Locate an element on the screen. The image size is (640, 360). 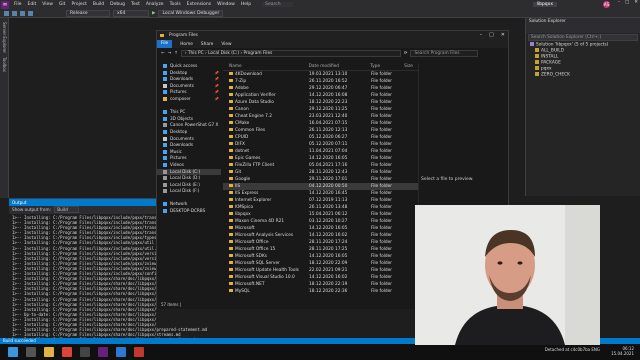
nav-item: This PC is located at coordinates (189, 112).